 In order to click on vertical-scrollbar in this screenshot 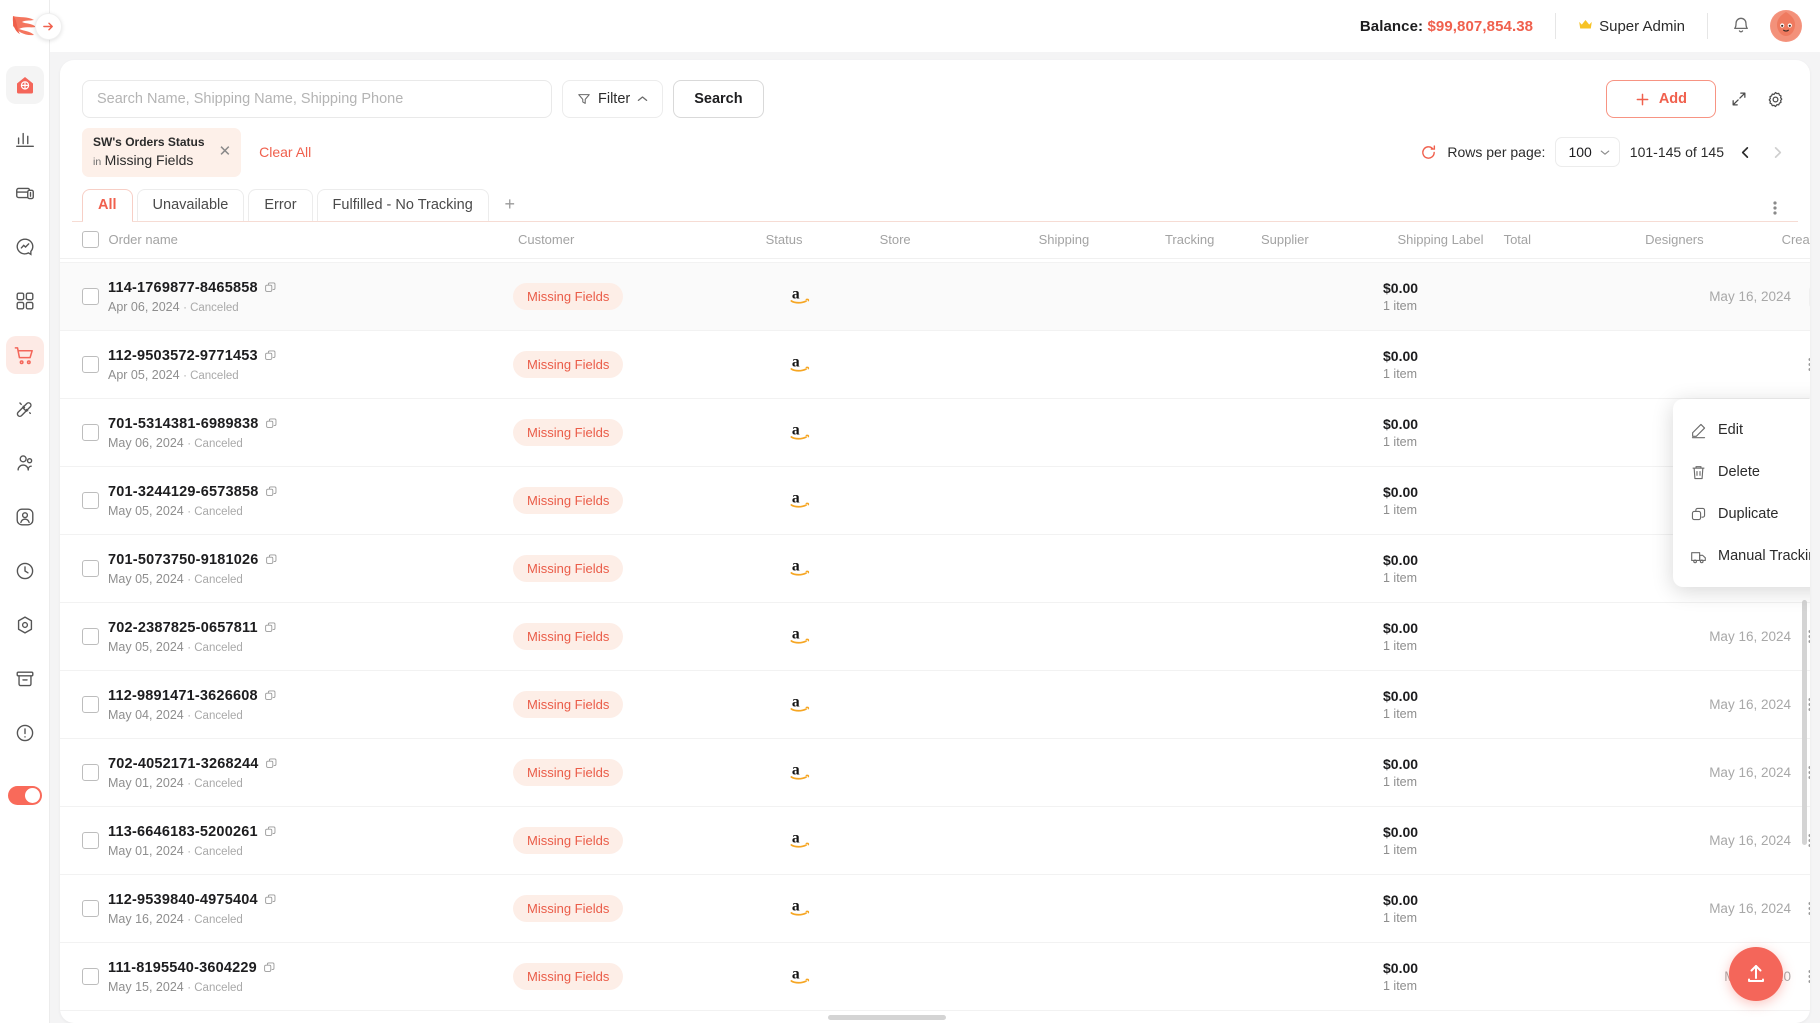, I will do `click(1804, 722)`.